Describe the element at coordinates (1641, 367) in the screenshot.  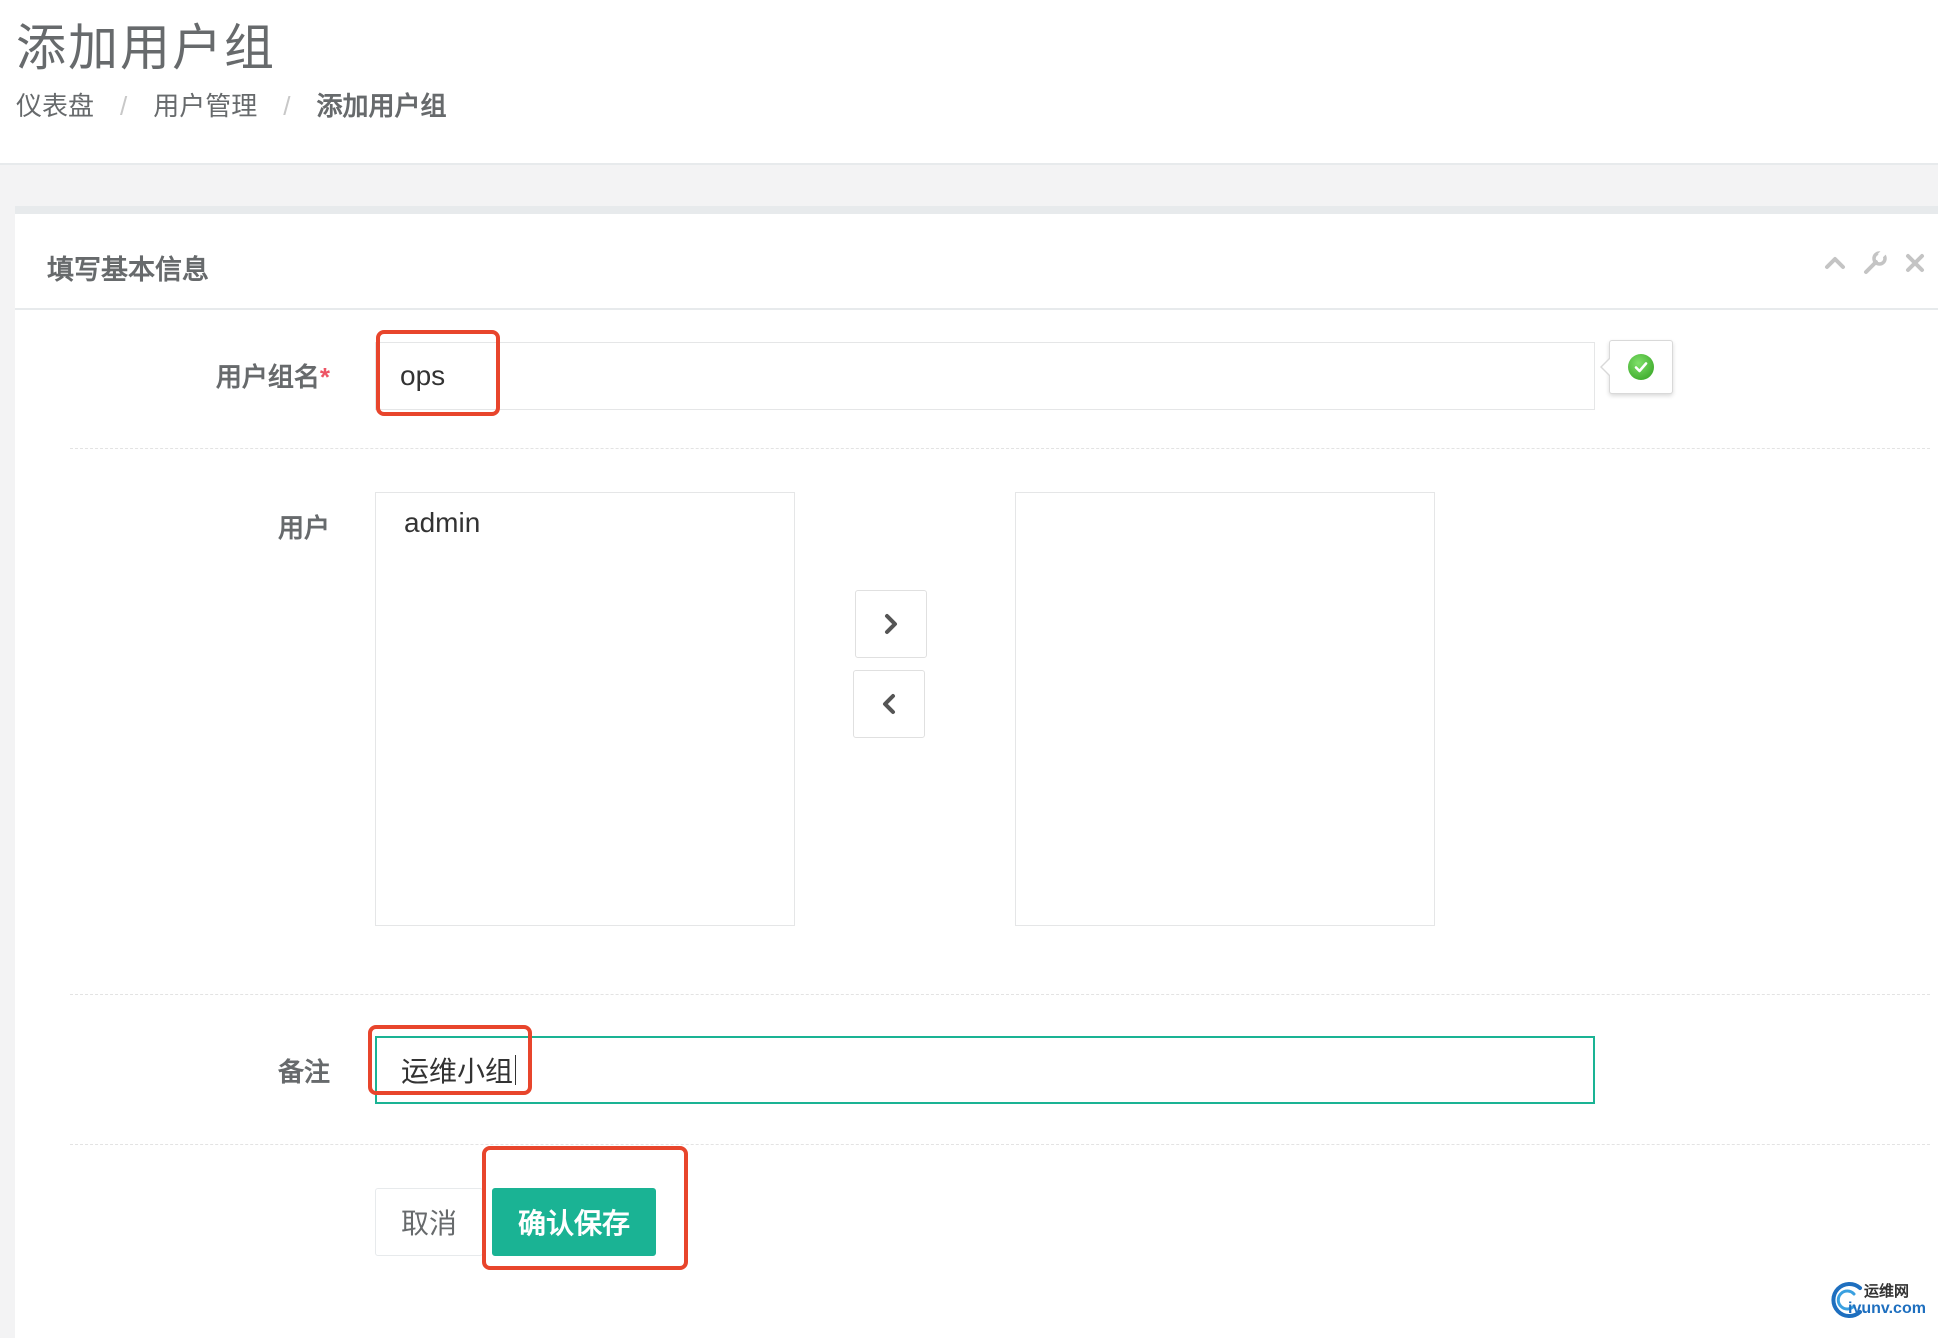
I see `valid-check-icon` at that location.